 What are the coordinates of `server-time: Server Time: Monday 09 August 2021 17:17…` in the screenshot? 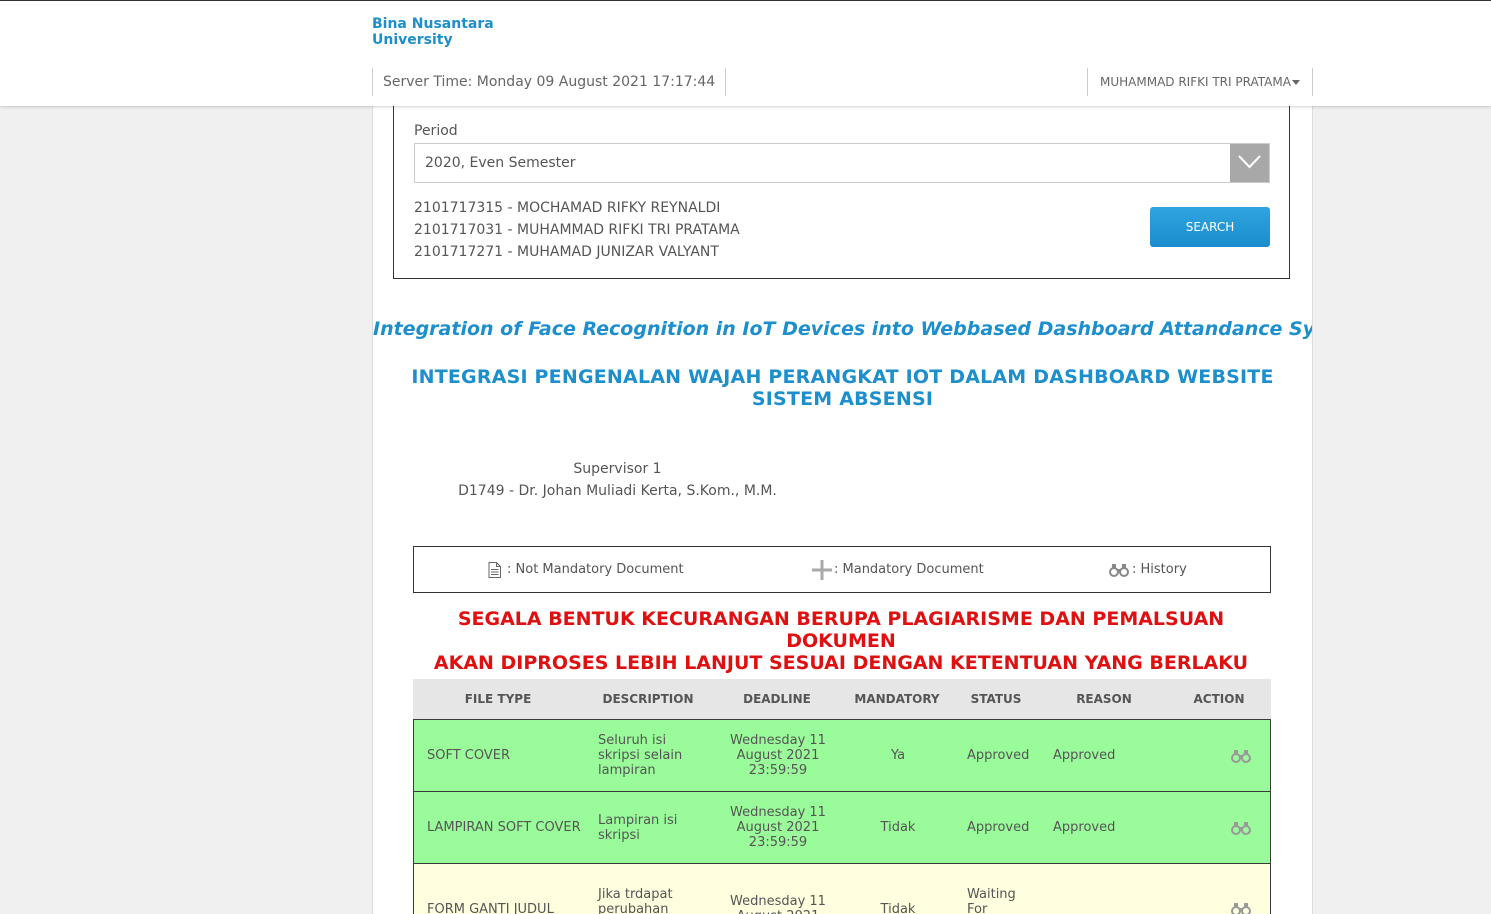 It's located at (549, 82).